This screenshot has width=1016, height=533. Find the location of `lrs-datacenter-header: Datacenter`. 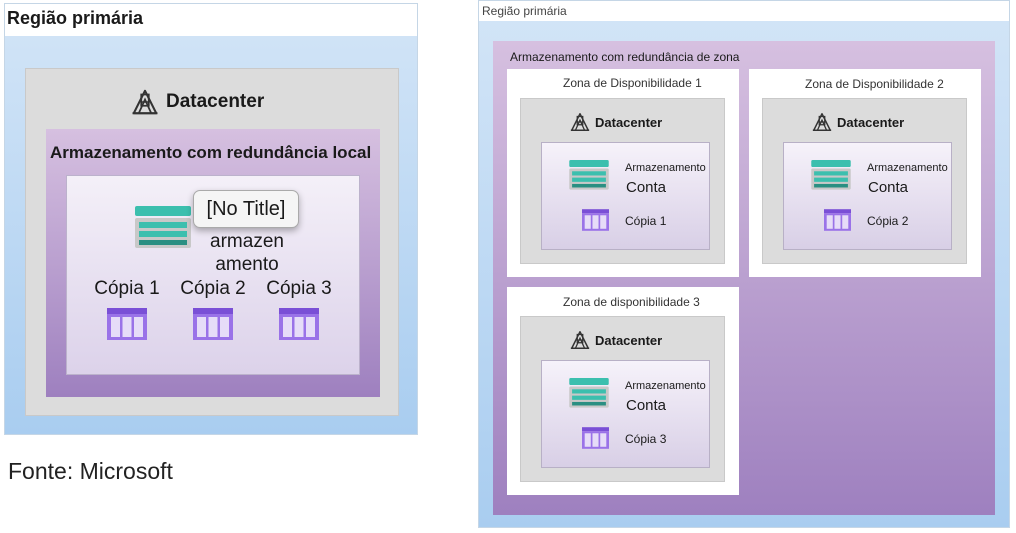

lrs-datacenter-header: Datacenter is located at coordinates (197, 102).